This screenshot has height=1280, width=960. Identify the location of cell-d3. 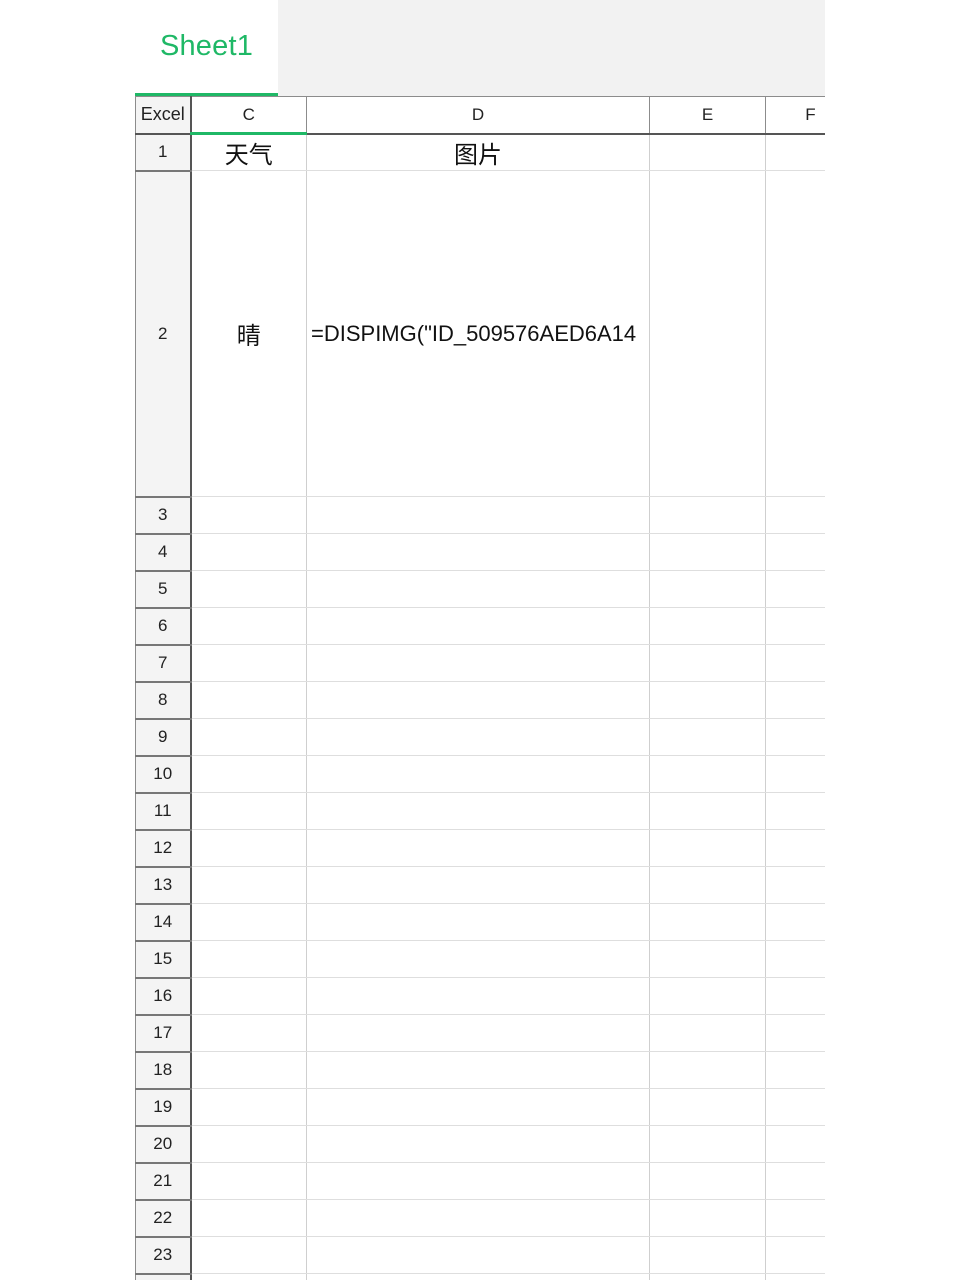
(478, 515).